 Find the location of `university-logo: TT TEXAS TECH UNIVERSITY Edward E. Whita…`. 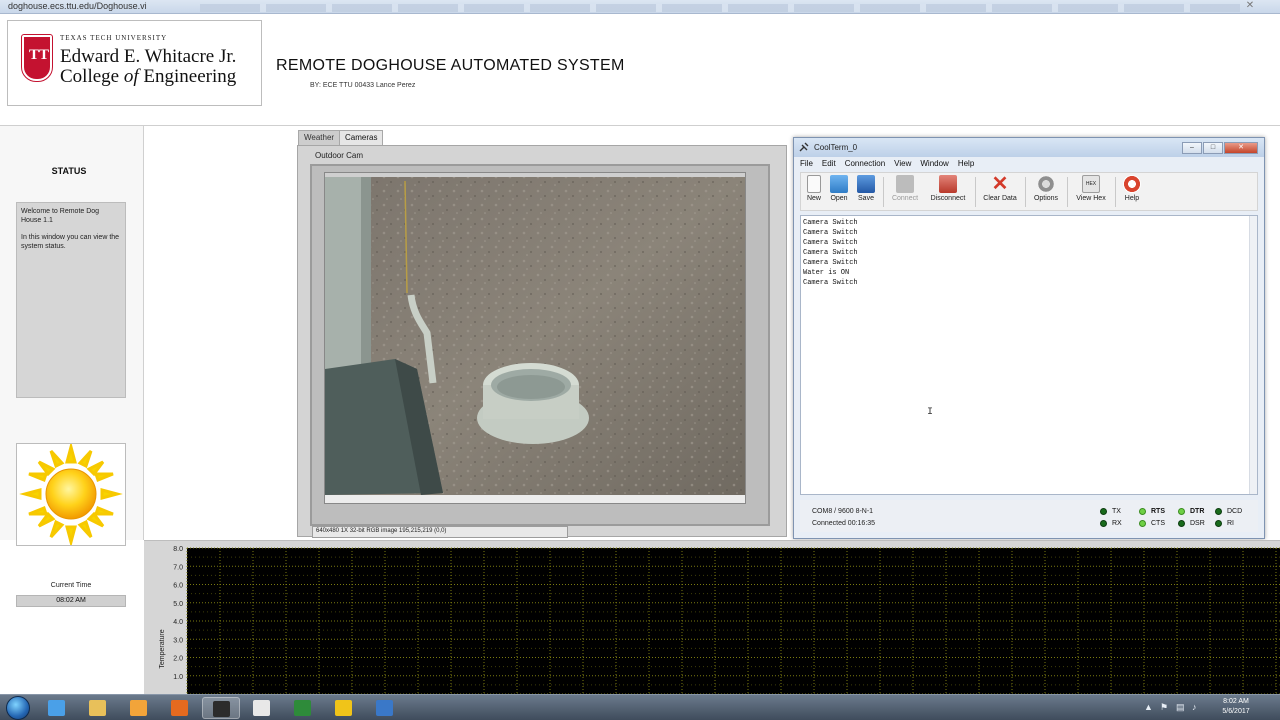

university-logo: TT TEXAS TECH UNIVERSITY Edward E. Whita… is located at coordinates (134, 63).